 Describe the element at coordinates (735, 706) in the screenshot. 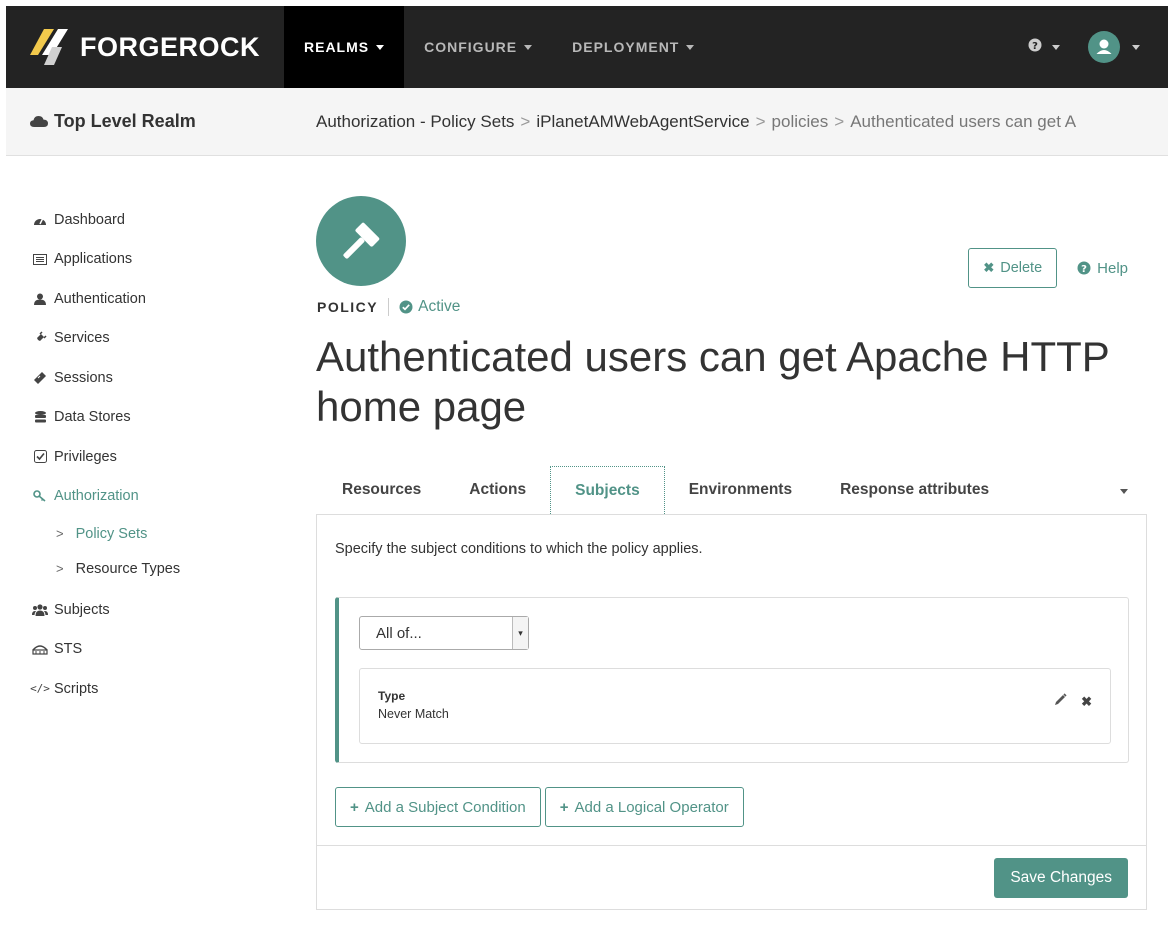

I see `subject-condition-card: Type Never Match ✖` at that location.